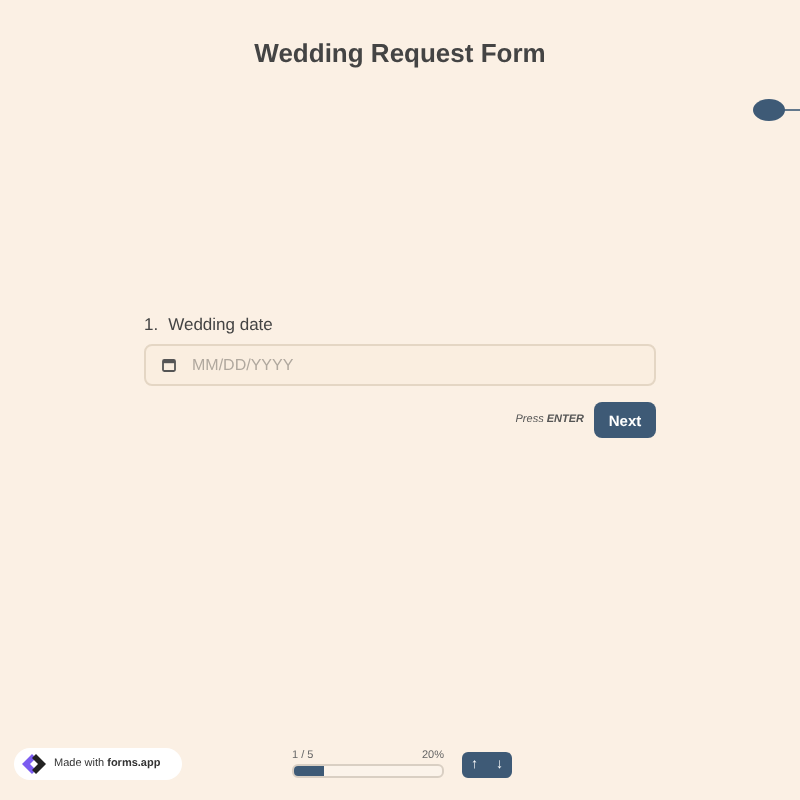  What do you see at coordinates (400, 53) in the screenshot?
I see `form-title: Wedding Request Form` at bounding box center [400, 53].